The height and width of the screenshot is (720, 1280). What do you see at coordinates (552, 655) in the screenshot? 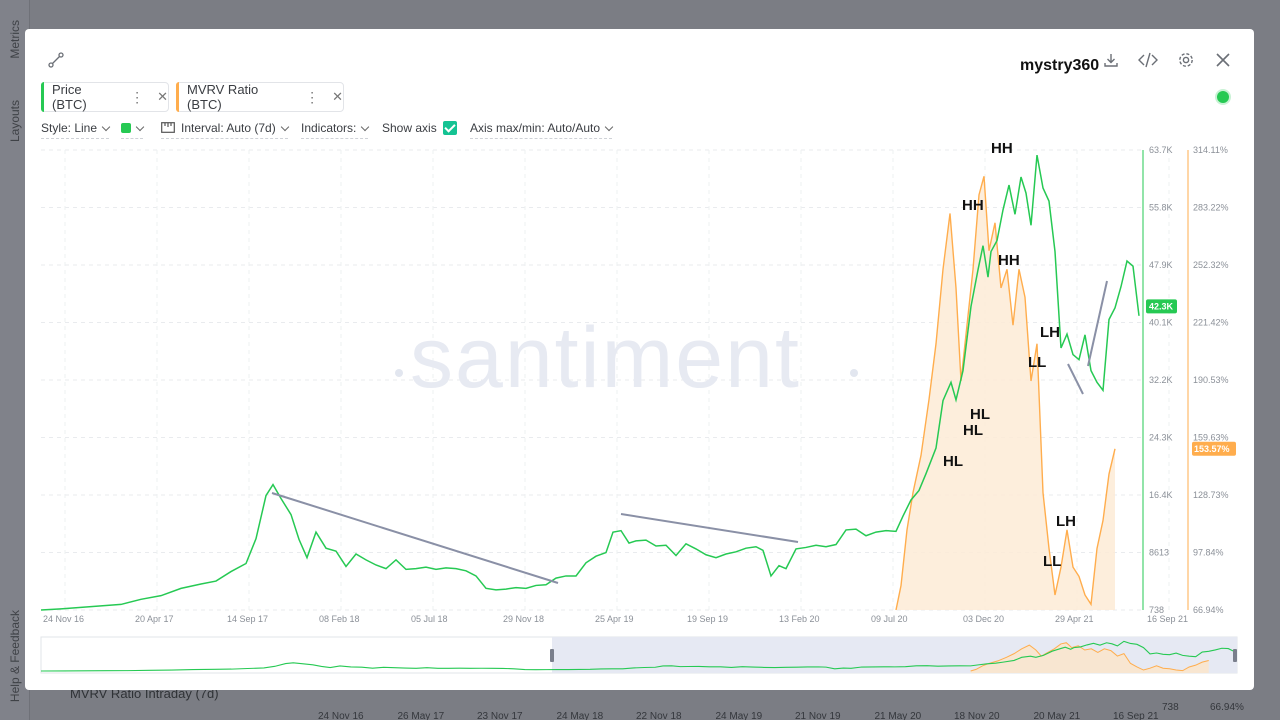
I see `navigator-handle-left` at bounding box center [552, 655].